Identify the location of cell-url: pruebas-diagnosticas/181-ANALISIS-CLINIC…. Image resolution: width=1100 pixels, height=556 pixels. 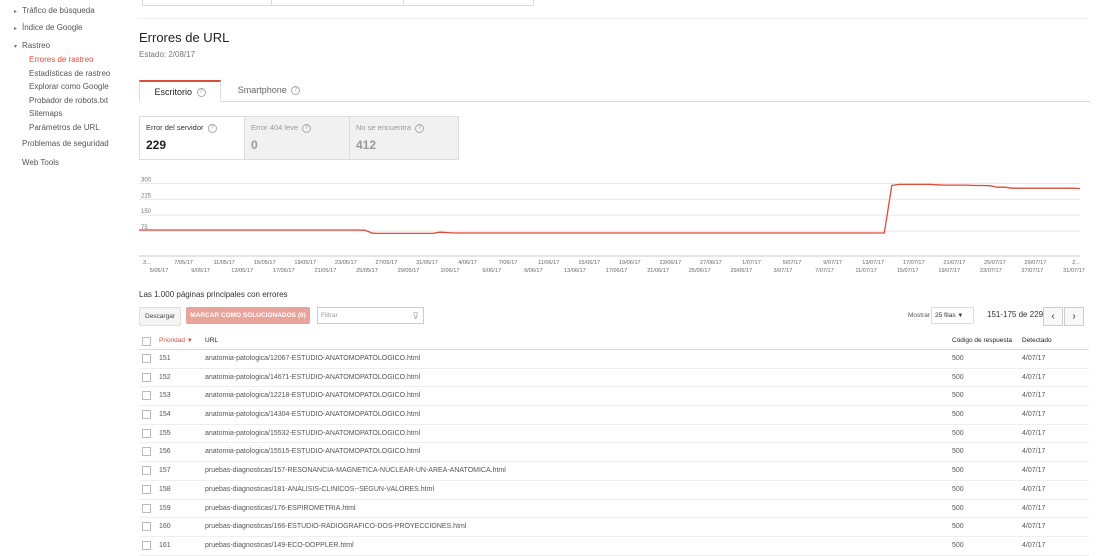
(319, 489).